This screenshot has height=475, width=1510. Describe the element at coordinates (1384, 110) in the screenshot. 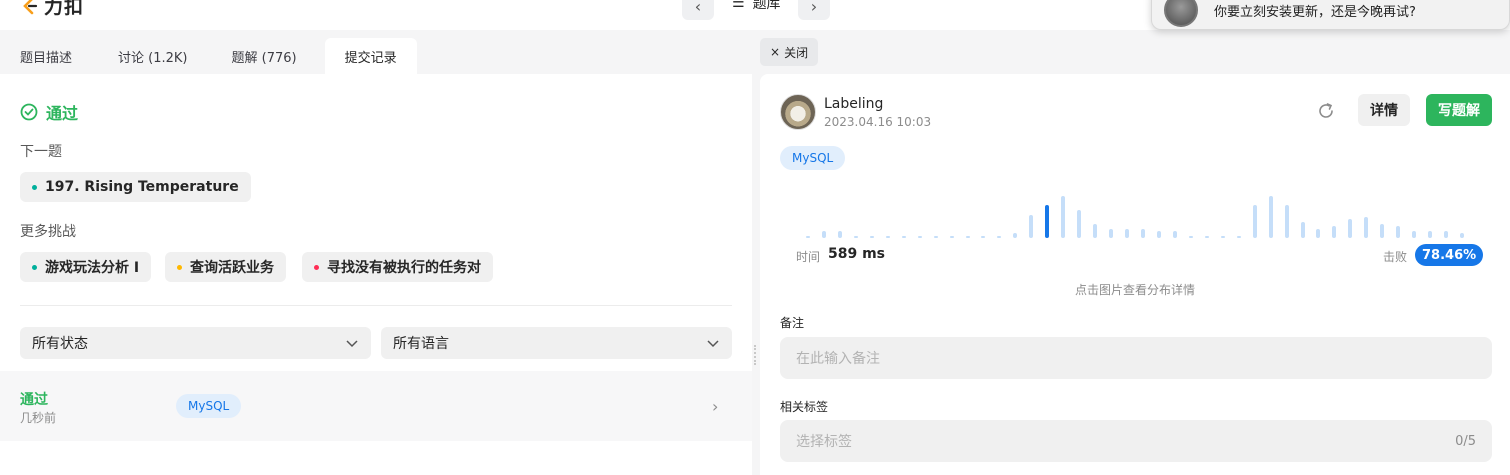

I see `detail-button: 详情` at that location.